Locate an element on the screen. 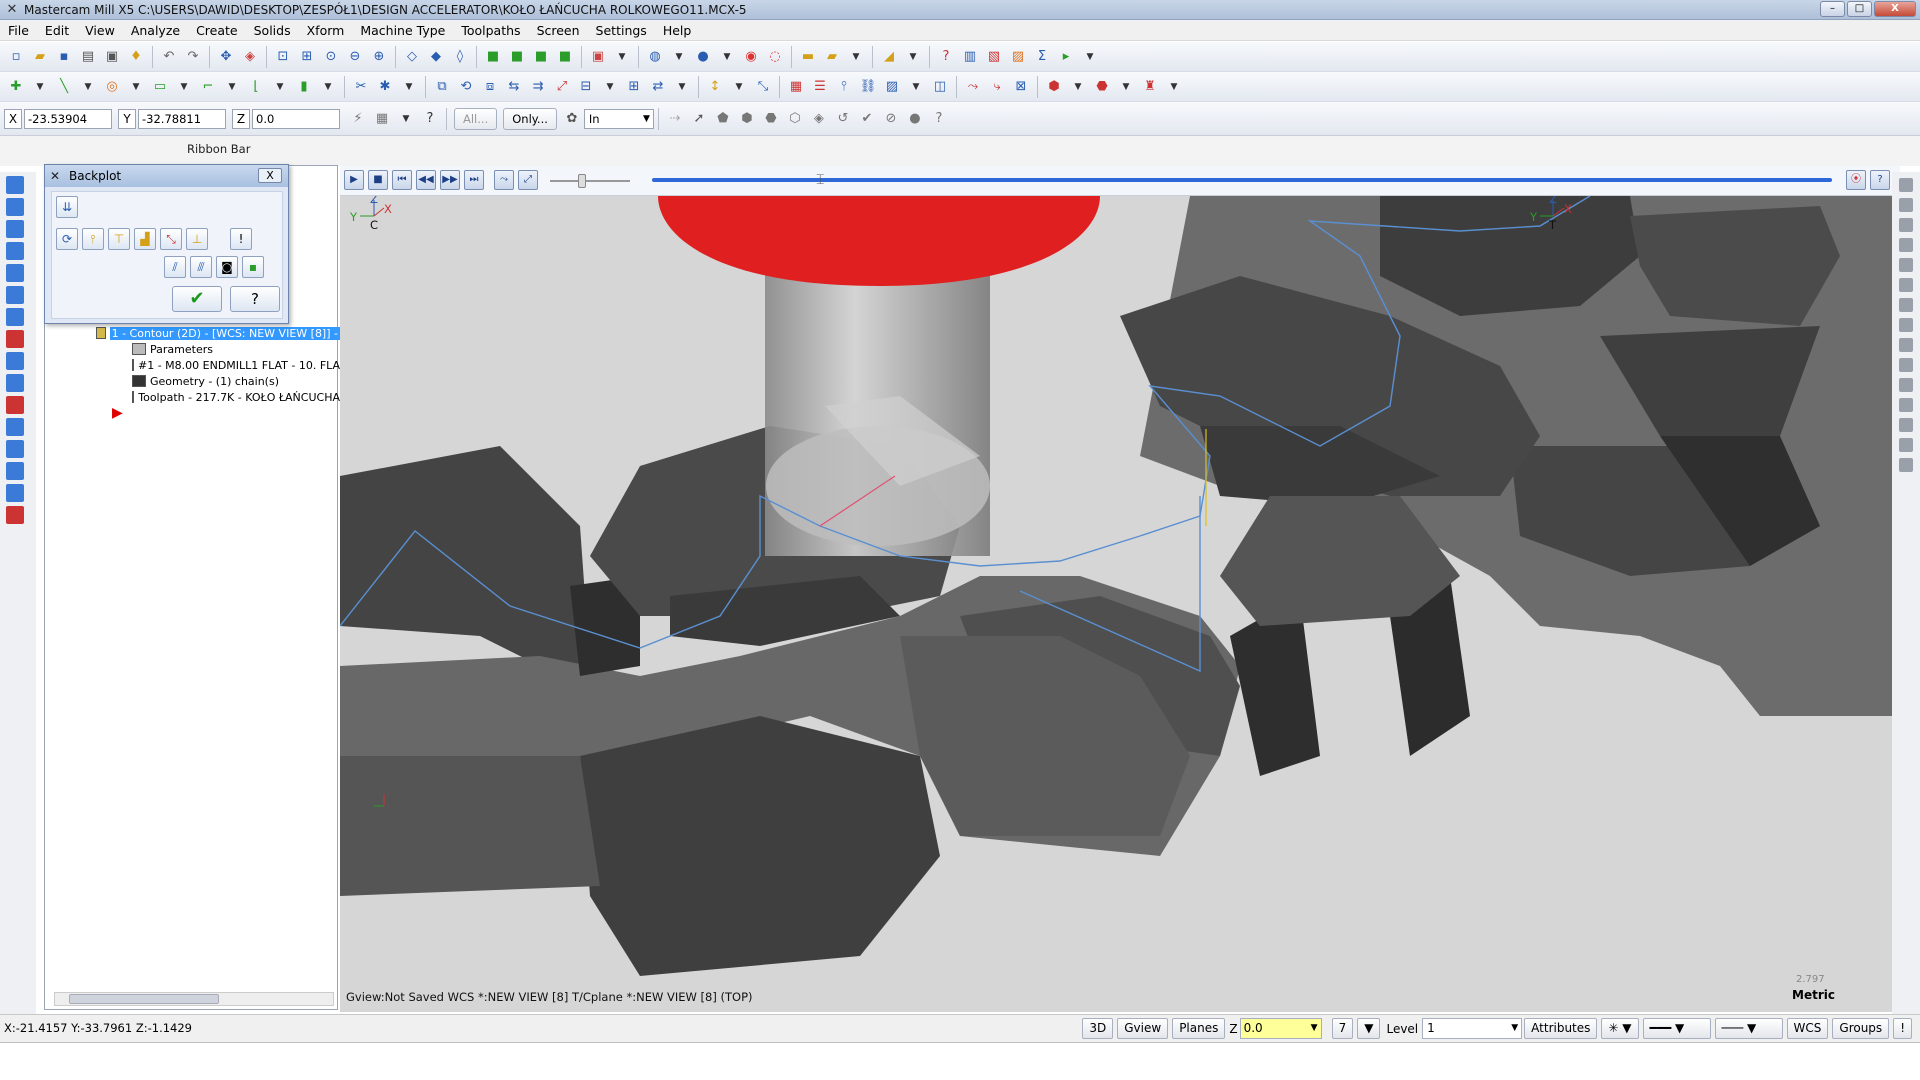 The image size is (1920, 1080). planes-button: Planes is located at coordinates (1199, 1028).